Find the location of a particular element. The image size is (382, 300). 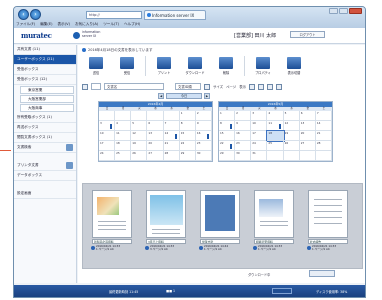

calendar-day: 3 is located at coordinates (259, 116).